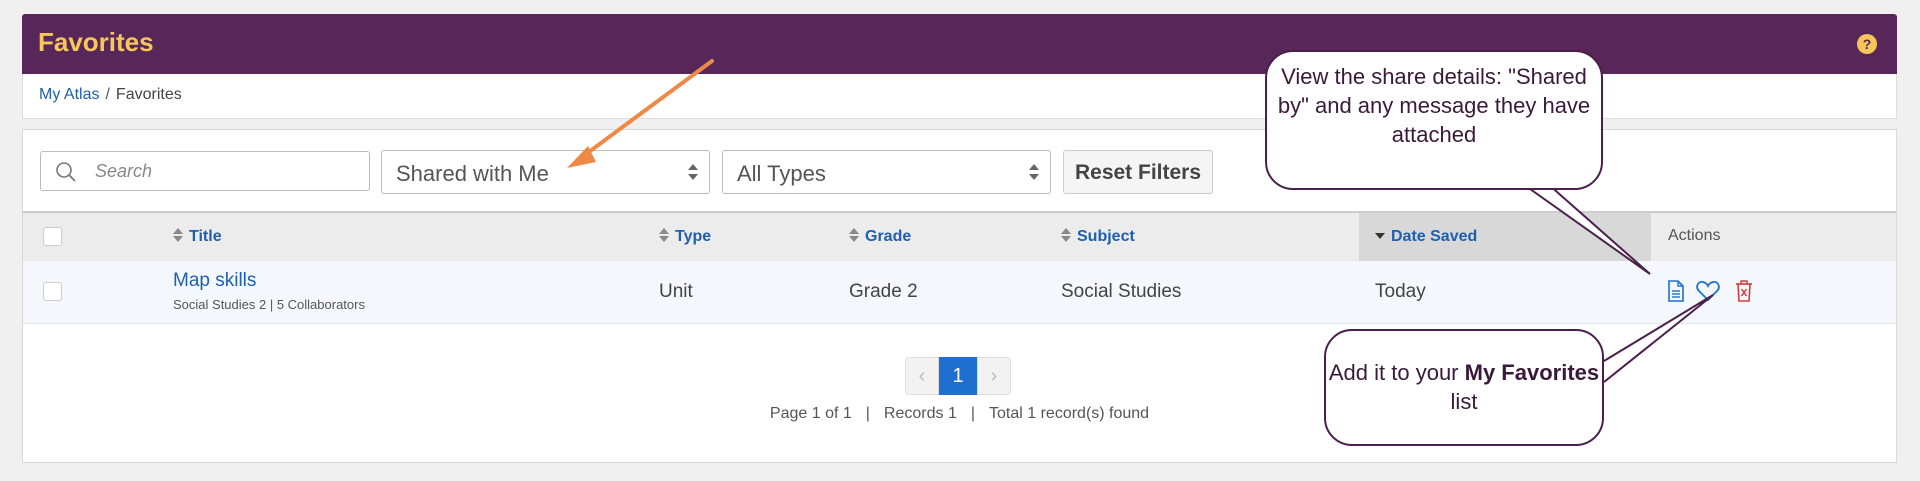 The image size is (1920, 481). I want to click on question-icon: ?, so click(1867, 44).